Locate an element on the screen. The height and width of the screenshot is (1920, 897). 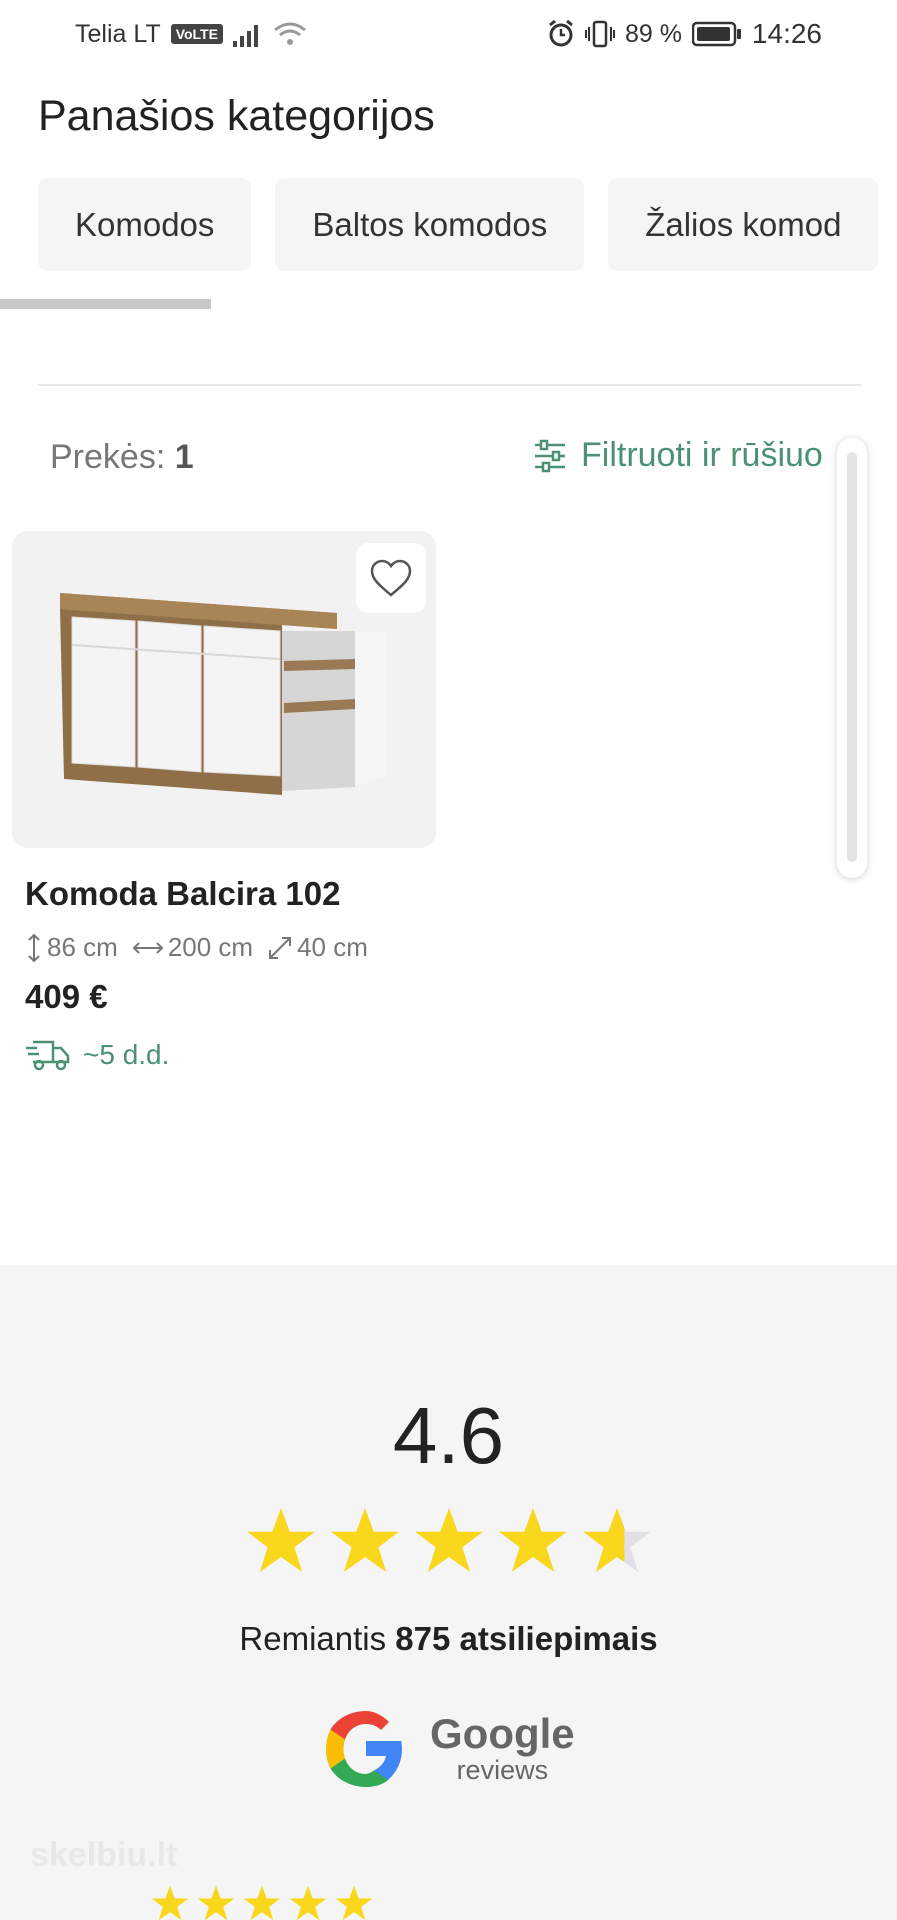
reviews-based-on: Remiantis 875 atsiliepimais is located at coordinates (448, 1639).